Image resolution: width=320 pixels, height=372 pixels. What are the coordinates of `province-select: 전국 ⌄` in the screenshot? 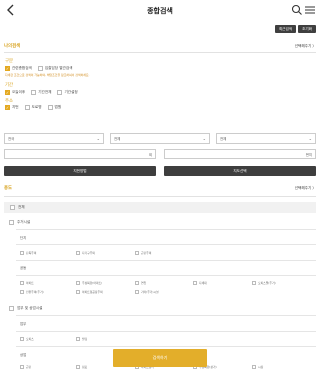 It's located at (54, 138).